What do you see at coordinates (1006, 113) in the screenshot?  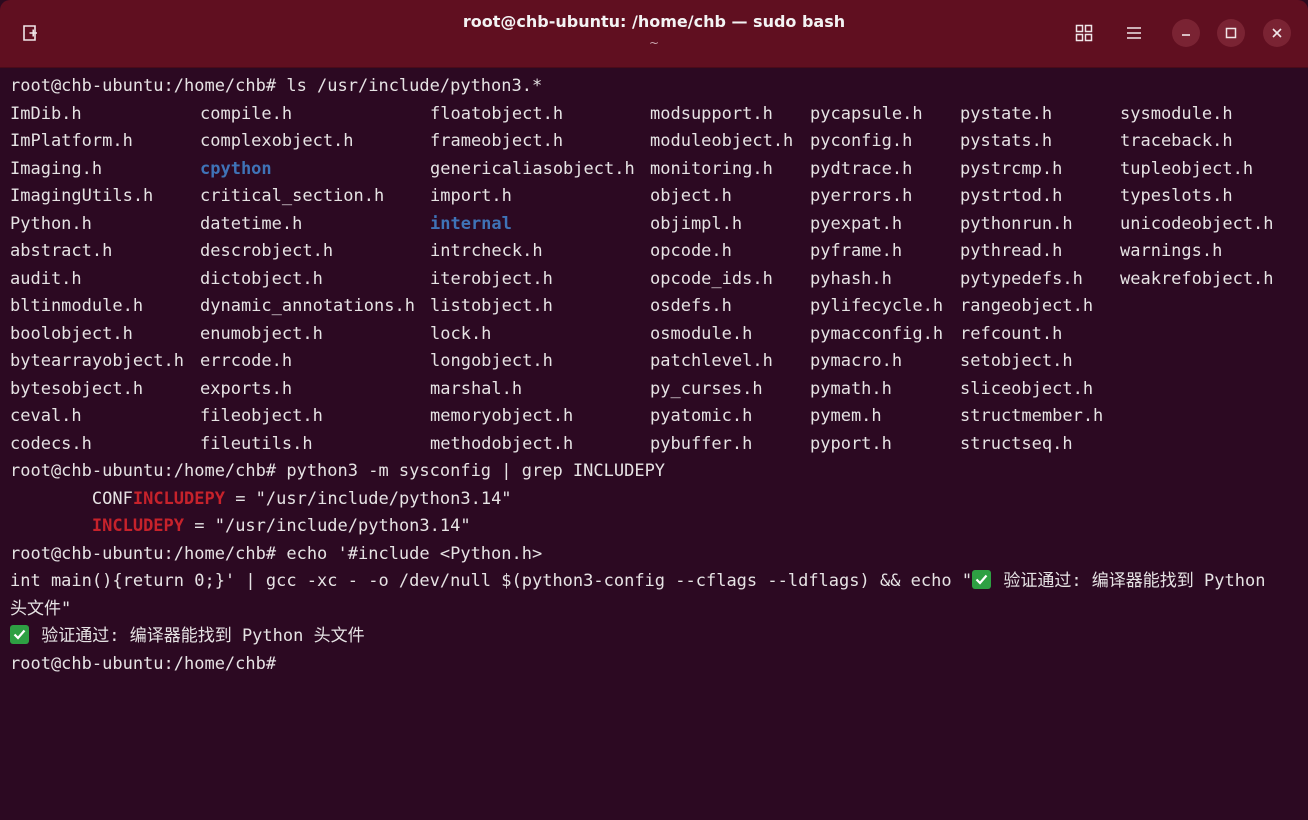 I see `file-entry: pystate.h` at bounding box center [1006, 113].